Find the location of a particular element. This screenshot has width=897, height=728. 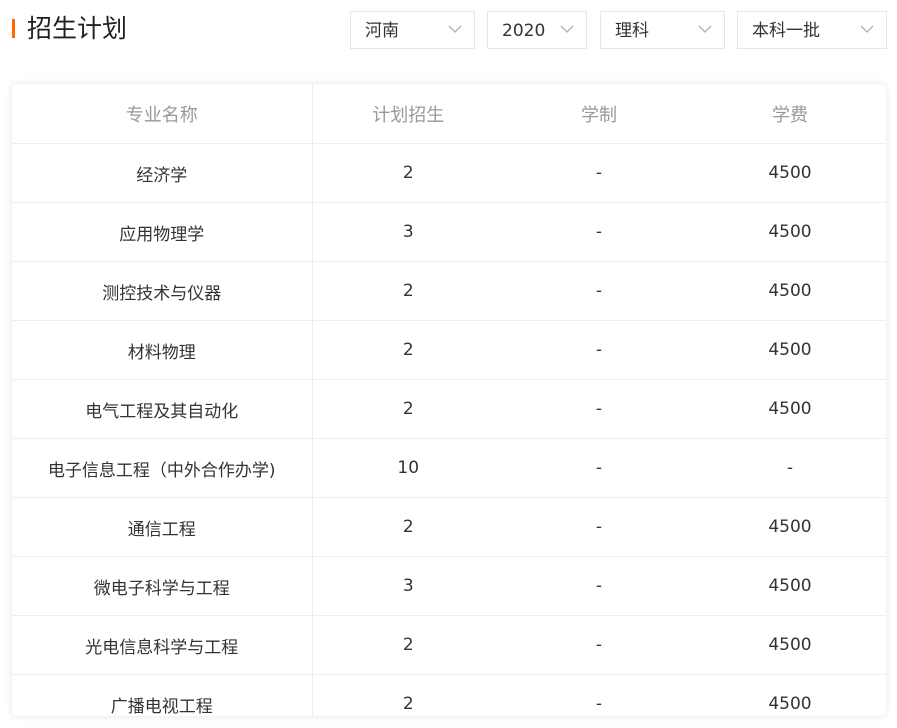

table-row: 经济学 2 - 4500 is located at coordinates (449, 173).